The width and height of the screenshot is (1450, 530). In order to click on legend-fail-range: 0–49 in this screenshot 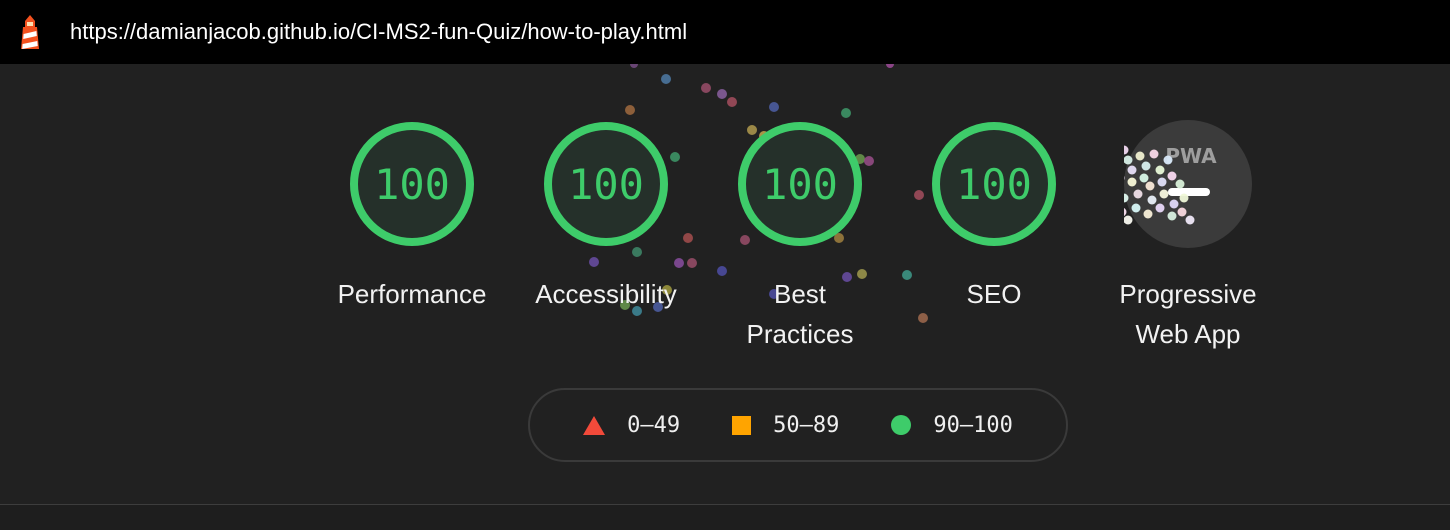, I will do `click(654, 425)`.